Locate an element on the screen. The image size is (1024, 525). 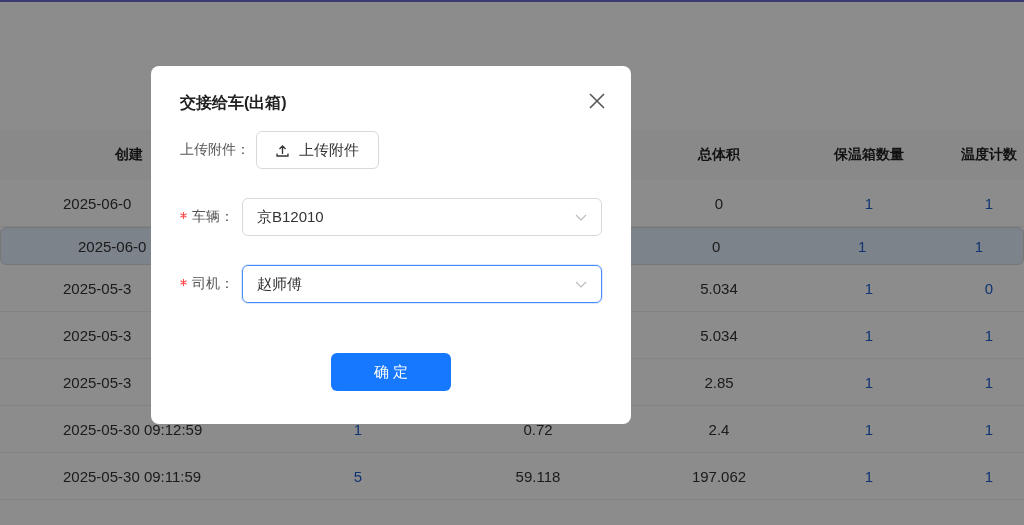
field-label: 车辆： is located at coordinates (213, 217).